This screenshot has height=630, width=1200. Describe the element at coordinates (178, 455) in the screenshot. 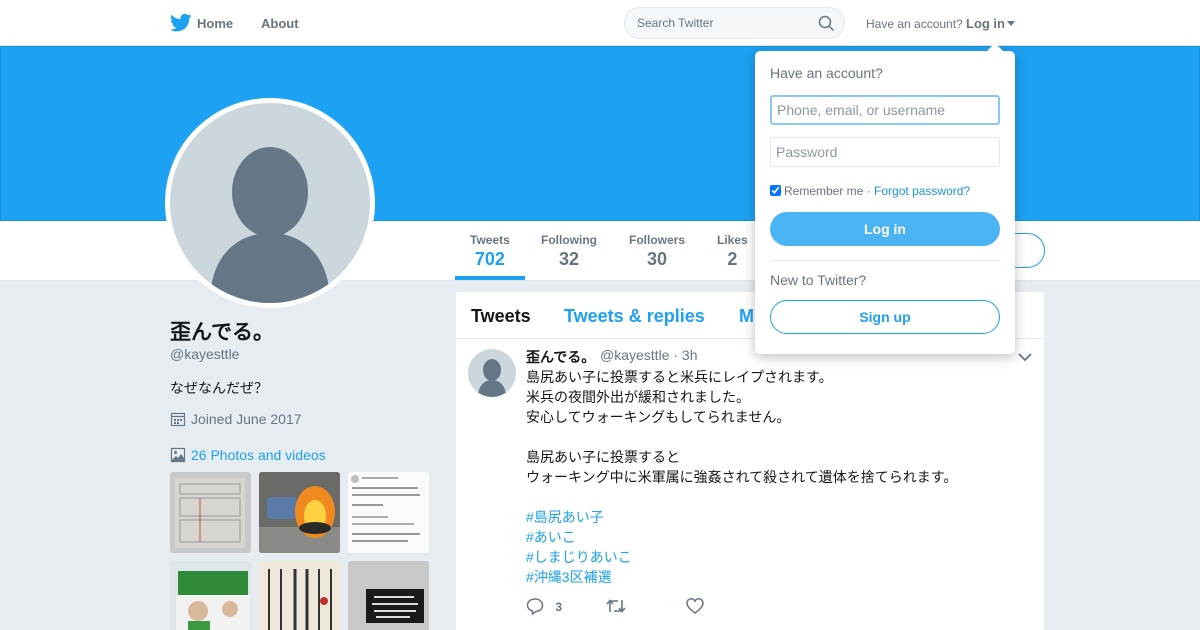

I see `image-icon` at that location.